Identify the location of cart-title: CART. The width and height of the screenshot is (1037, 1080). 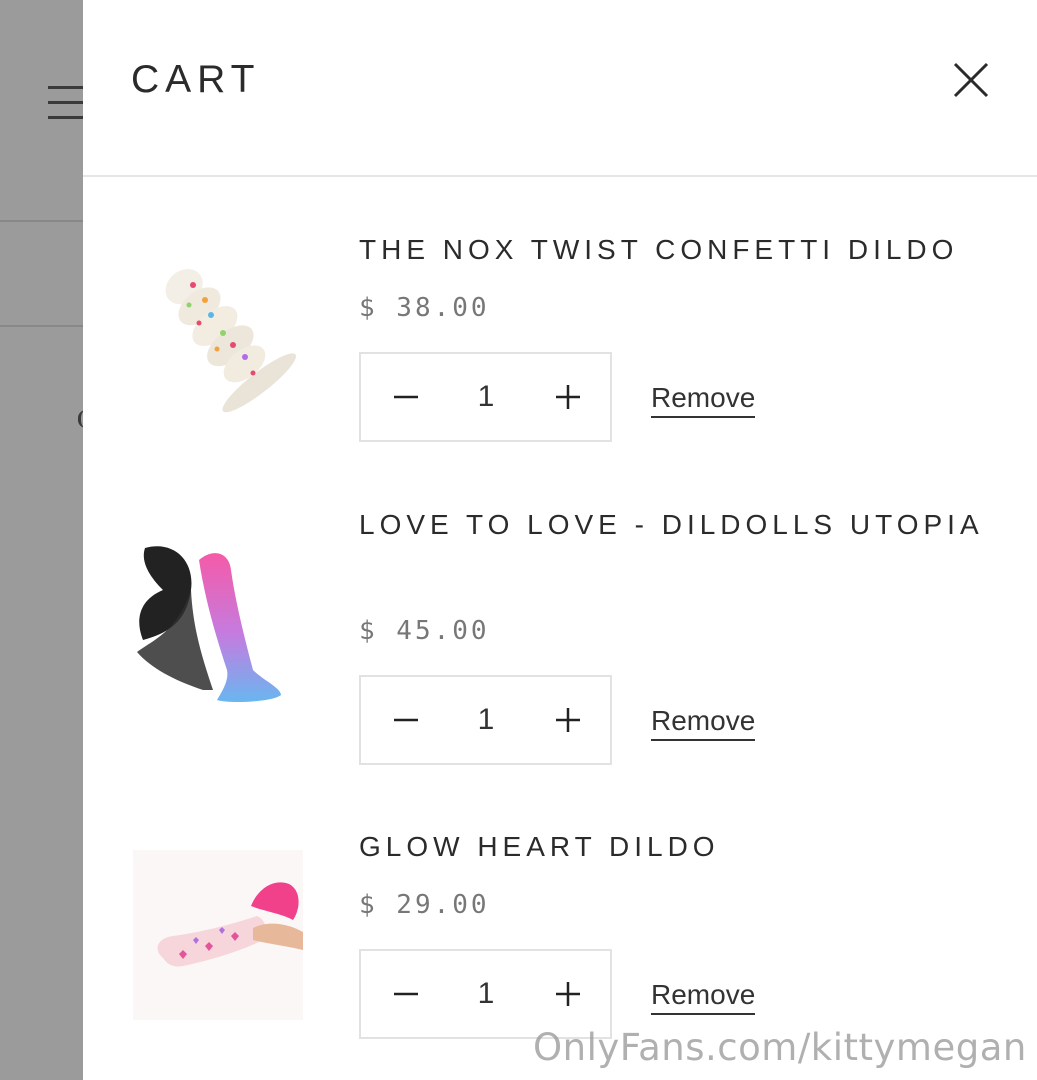
(196, 79).